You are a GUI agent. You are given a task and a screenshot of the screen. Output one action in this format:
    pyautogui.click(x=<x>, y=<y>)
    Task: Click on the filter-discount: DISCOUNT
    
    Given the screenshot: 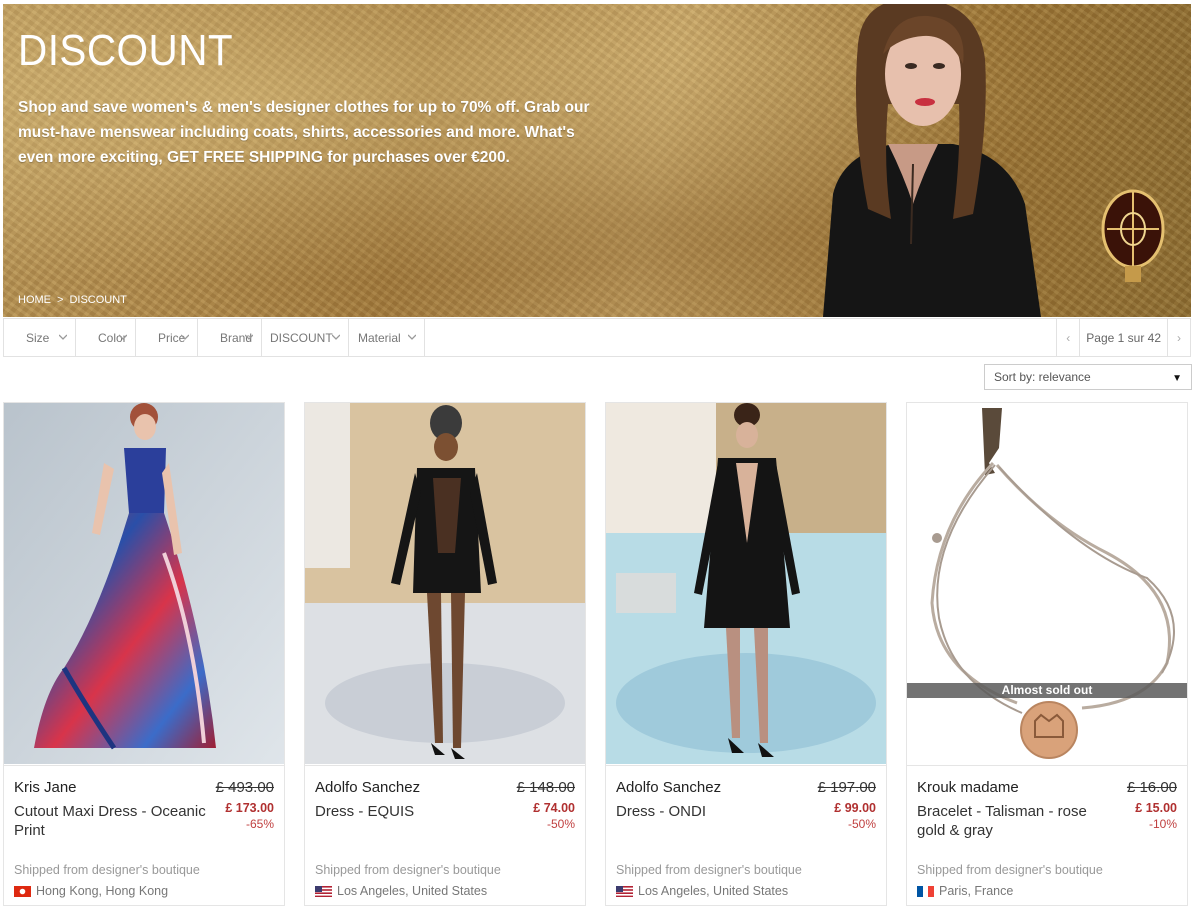 What is the action you would take?
    pyautogui.click(x=305, y=337)
    